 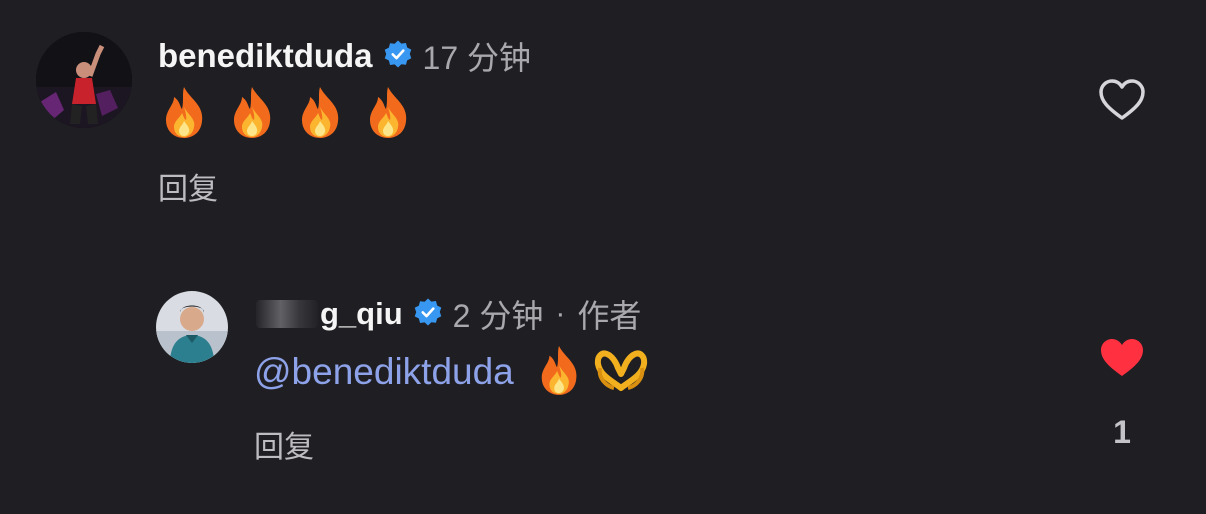 I want to click on timestamp: 17 分钟, so click(x=477, y=58).